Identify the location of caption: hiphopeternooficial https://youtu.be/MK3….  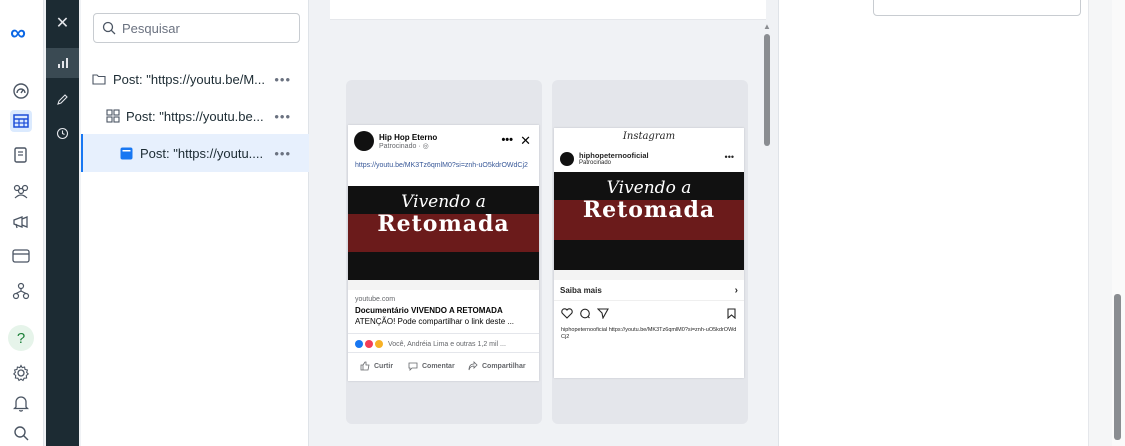
(649, 333).